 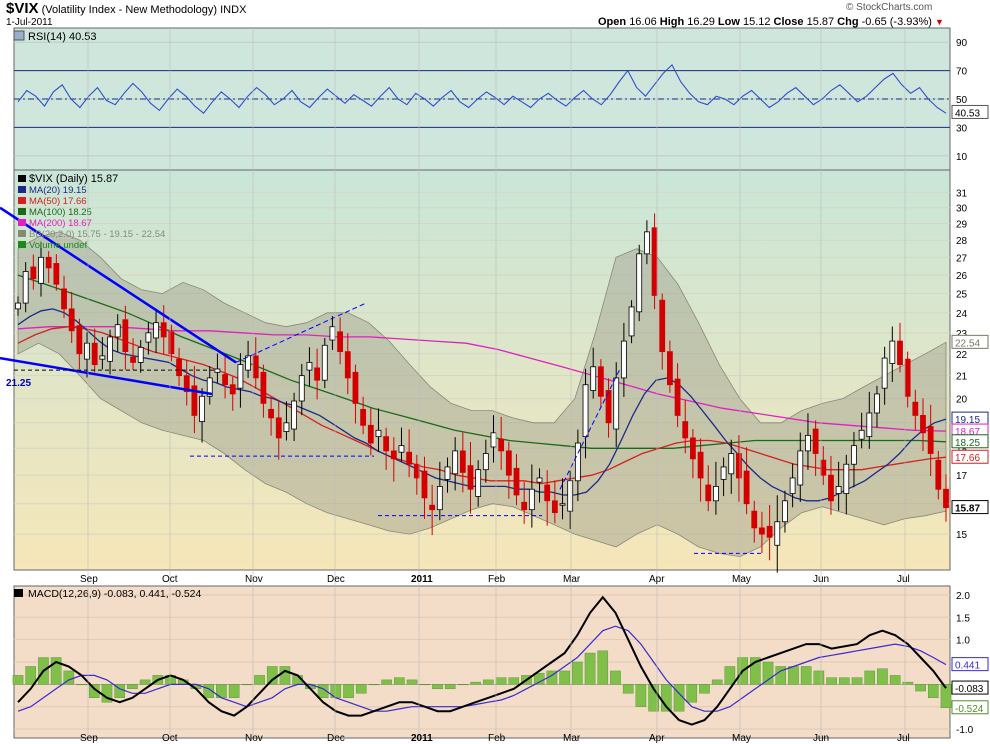 I want to click on x-tick-label-bottom: Jun, so click(x=821, y=738).